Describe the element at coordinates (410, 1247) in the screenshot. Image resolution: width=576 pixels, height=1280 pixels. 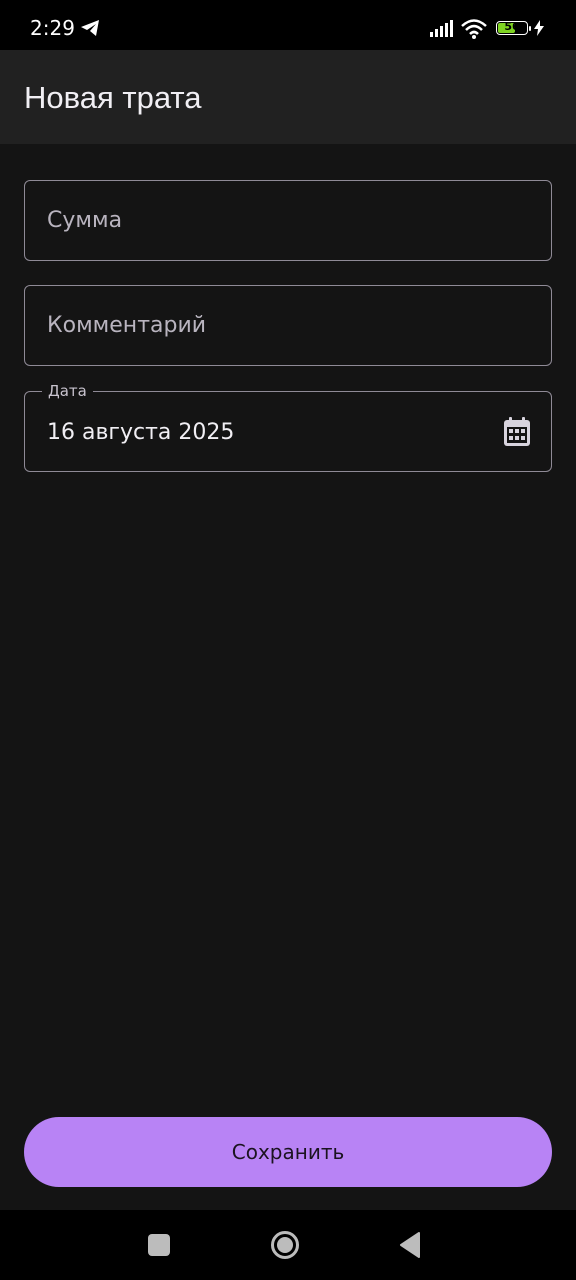
I see `back-icon` at that location.